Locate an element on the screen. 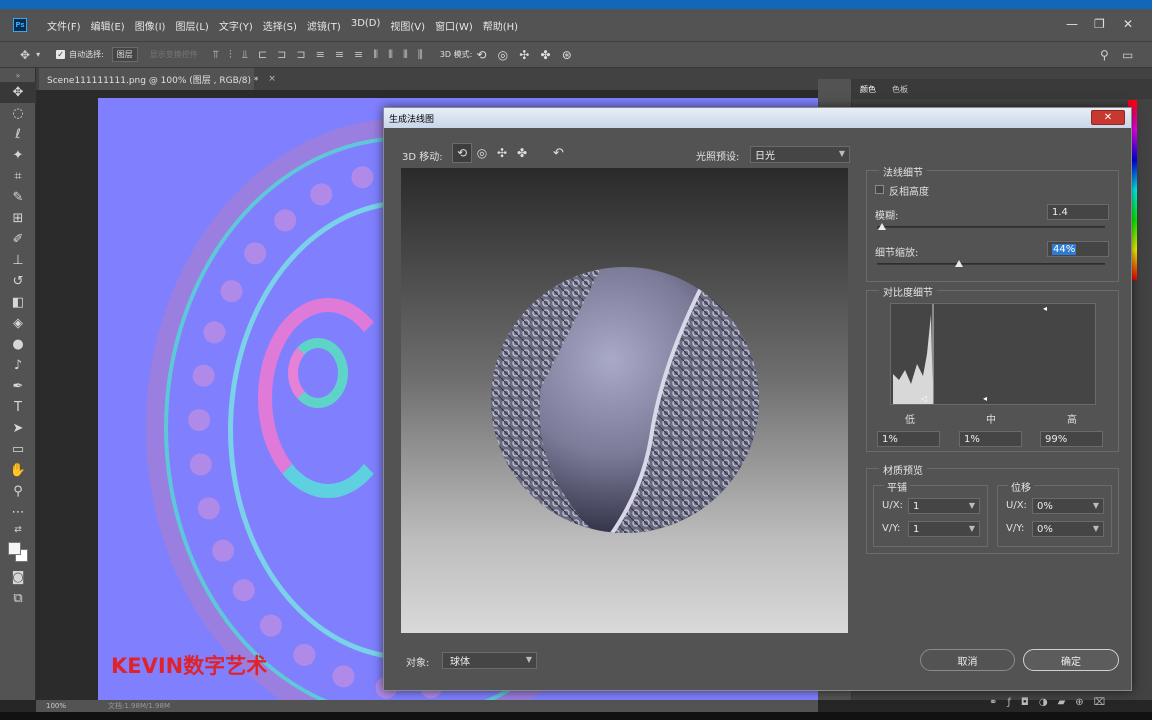 This screenshot has width=1152, height=720. align-right-icon: ⊐ is located at coordinates (300, 55).